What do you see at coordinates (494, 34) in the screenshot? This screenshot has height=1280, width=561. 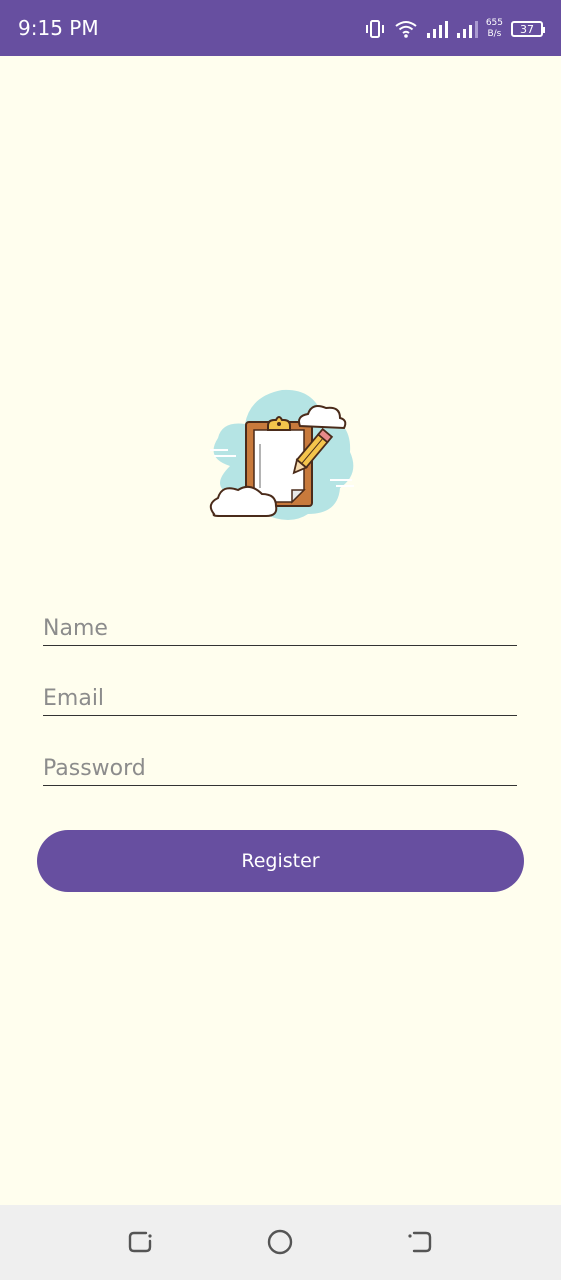 I see `network-speed-unit: B/s` at bounding box center [494, 34].